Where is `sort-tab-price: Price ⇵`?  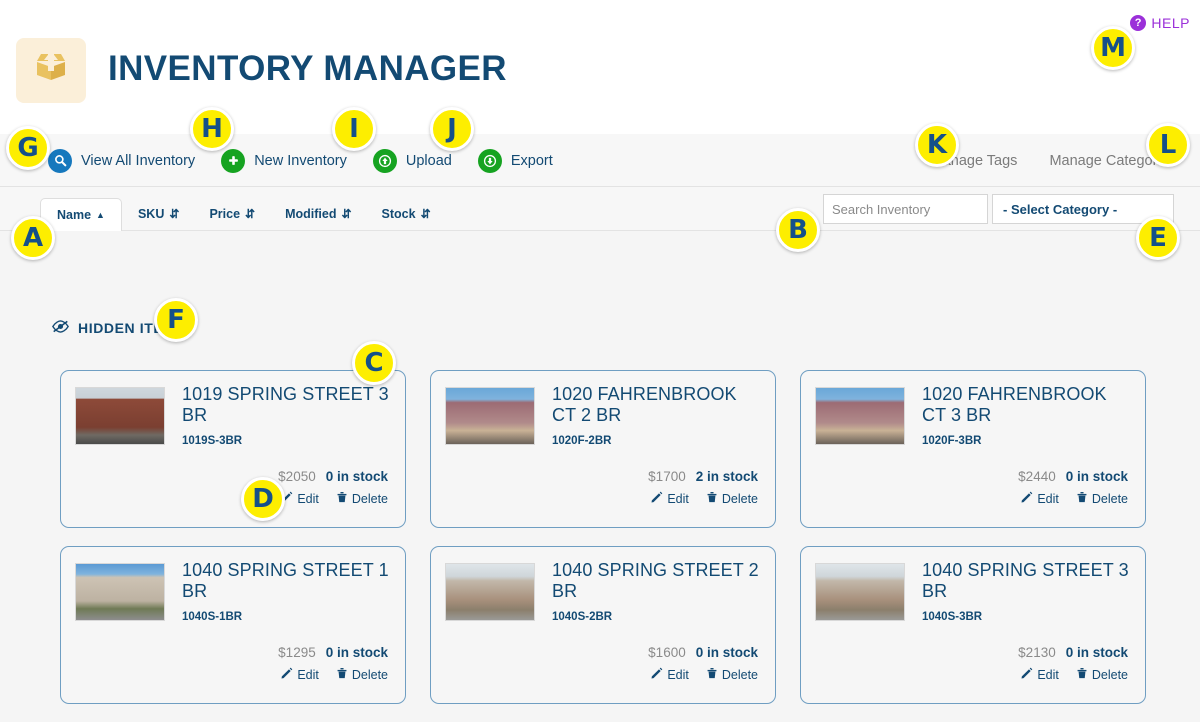 sort-tab-price: Price ⇵ is located at coordinates (231, 214).